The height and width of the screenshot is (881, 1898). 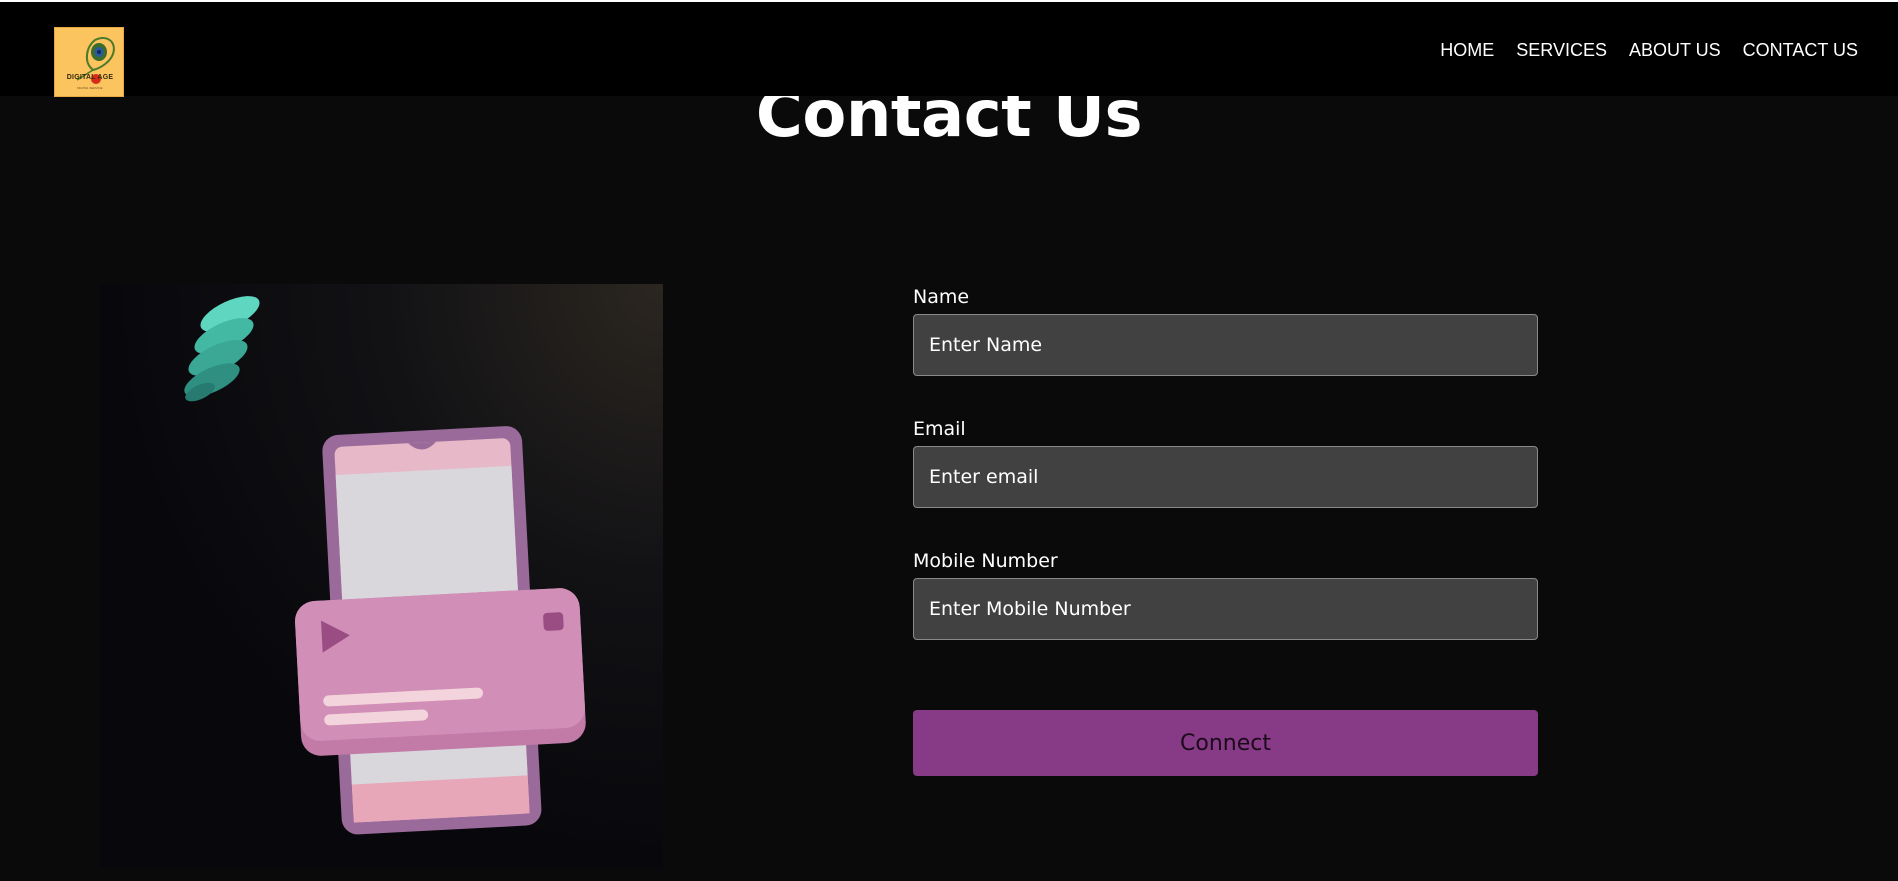 I want to click on logo-subtext: DIGITAL SERVICE, so click(x=90, y=88).